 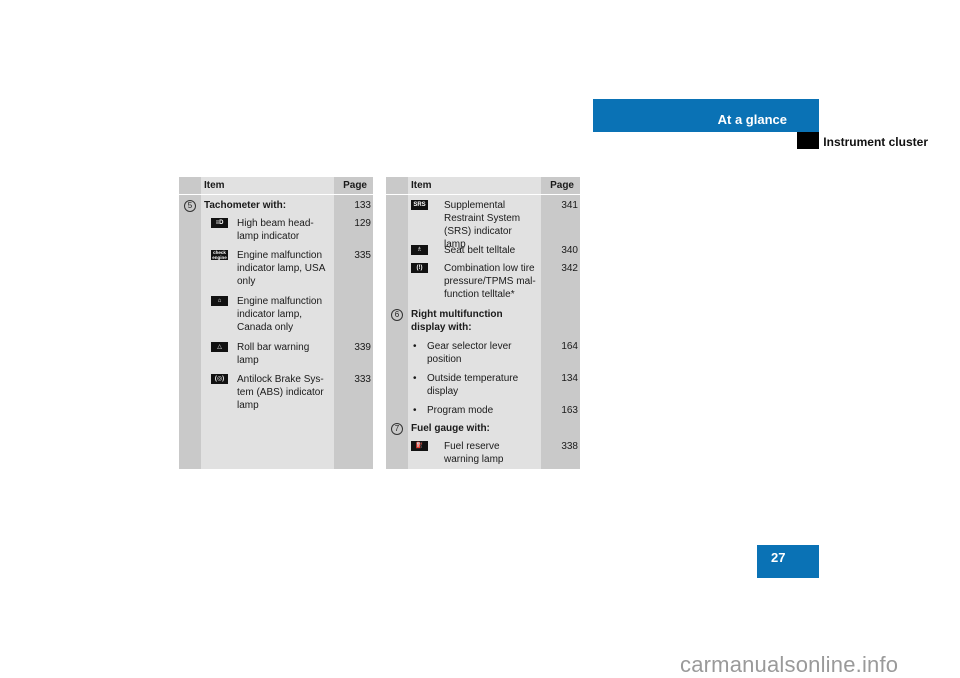 What do you see at coordinates (778, 557) in the screenshot?
I see `page-number: 27` at bounding box center [778, 557].